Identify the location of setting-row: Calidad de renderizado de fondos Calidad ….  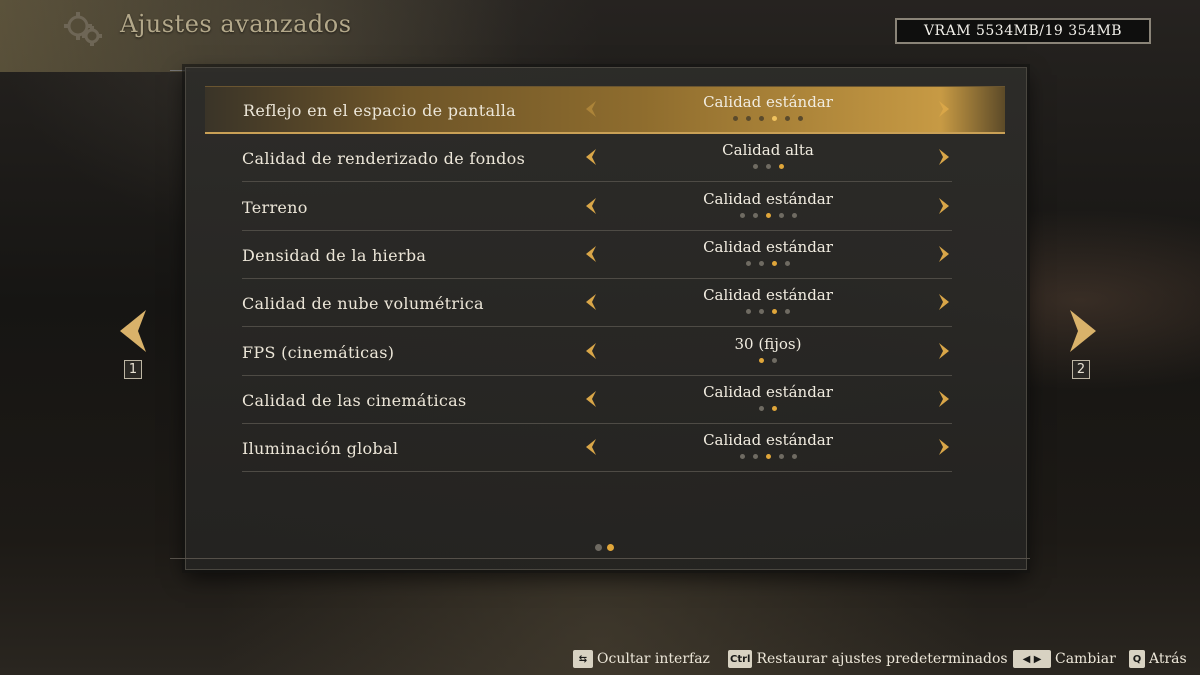
(597, 158).